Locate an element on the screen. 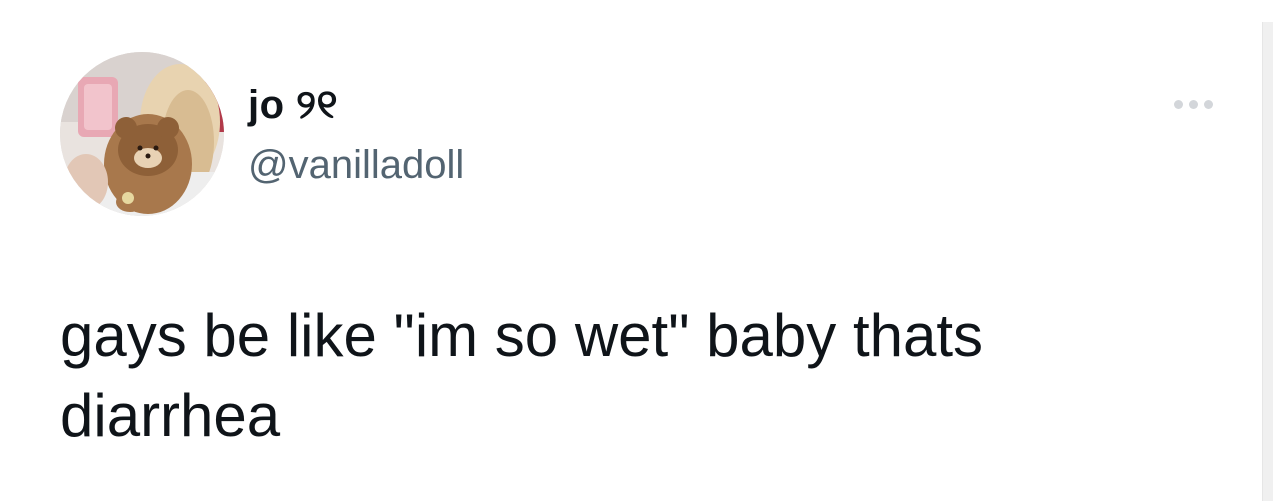 Image resolution: width=1280 pixels, height=501 pixels. scrollbar-thumb is located at coordinates (1267, 261).